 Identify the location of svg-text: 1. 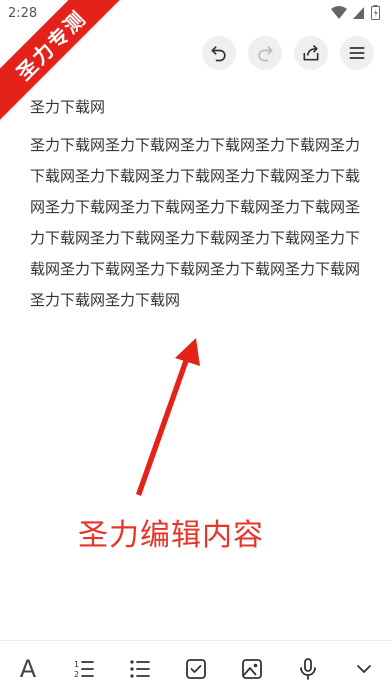
(76, 664).